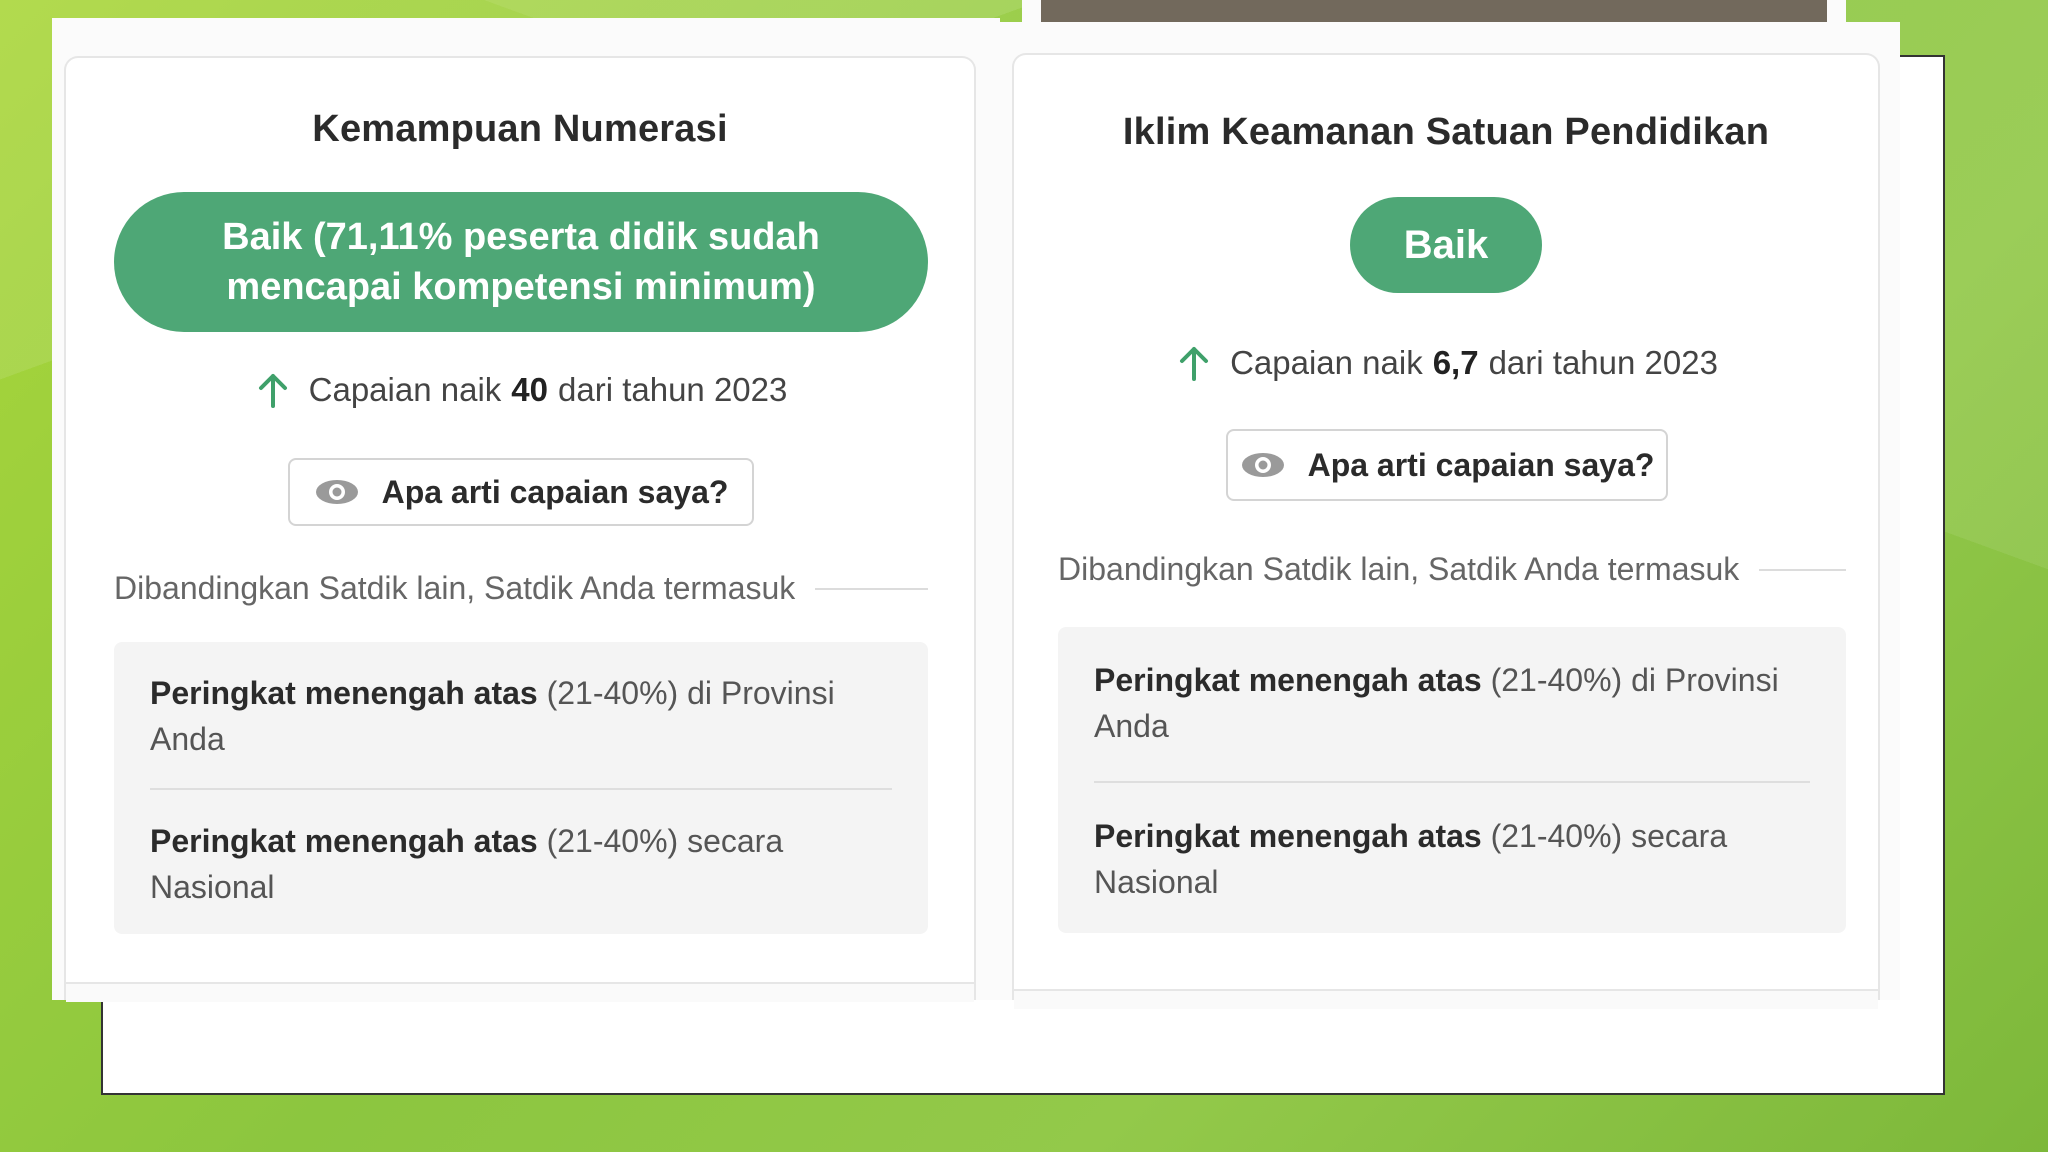 This screenshot has width=2048, height=1152. I want to click on trend-indicator: Capaian naik 6,7 dari tahun 2023, so click(1446, 363).